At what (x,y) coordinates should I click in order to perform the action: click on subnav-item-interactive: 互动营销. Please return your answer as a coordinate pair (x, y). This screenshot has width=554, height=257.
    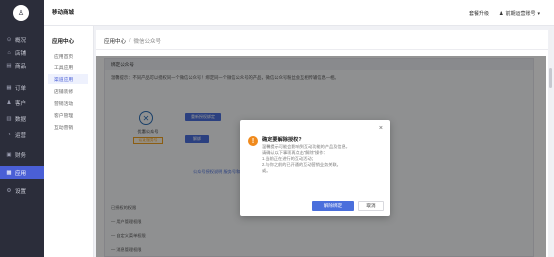
    Looking at the image, I should click on (68, 127).